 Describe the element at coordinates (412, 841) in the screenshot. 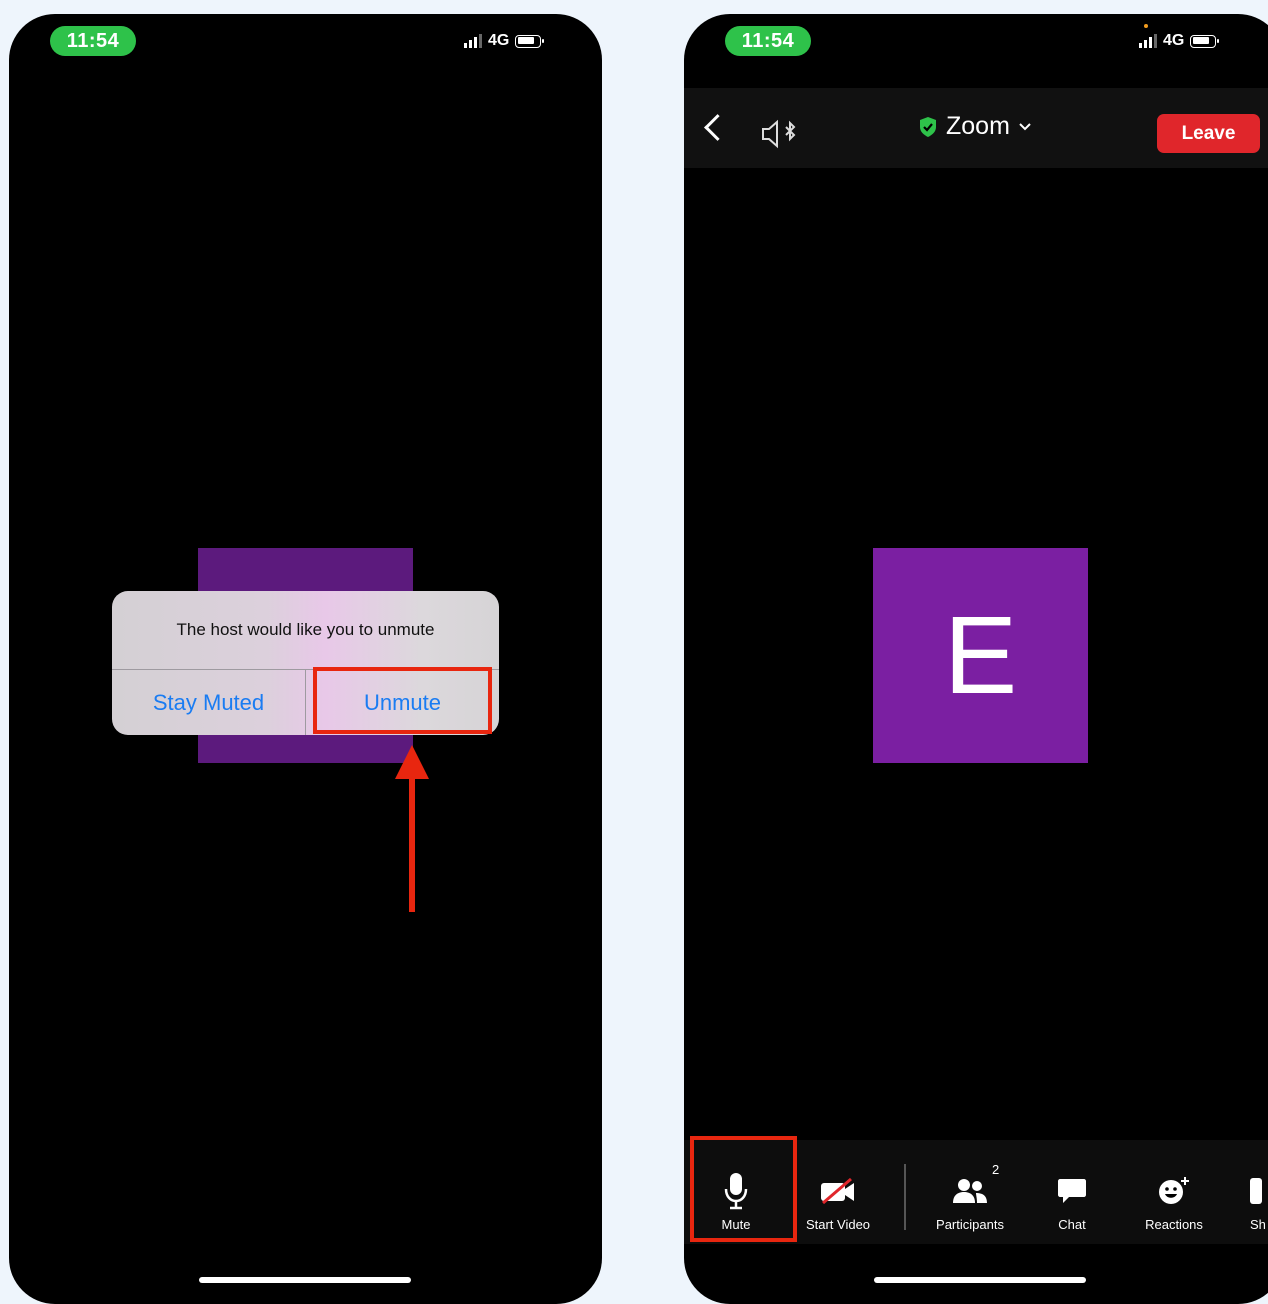

I see `arrow-shaft` at that location.